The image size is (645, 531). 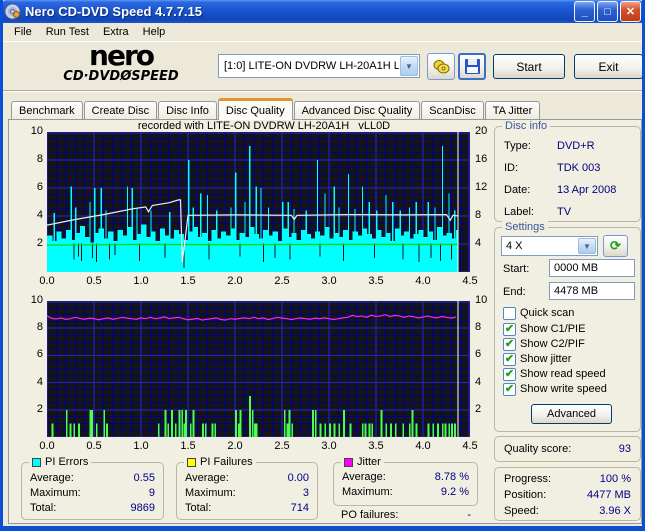 I want to click on scan-speed-value: 4 X, so click(x=514, y=246).